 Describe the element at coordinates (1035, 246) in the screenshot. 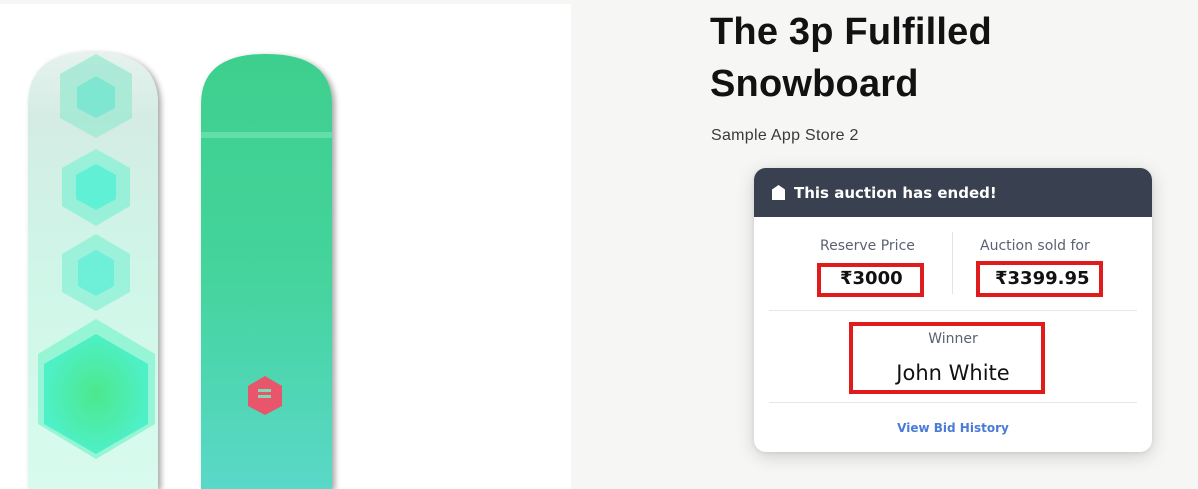

I see `sold-for-label: Auction sold for` at that location.